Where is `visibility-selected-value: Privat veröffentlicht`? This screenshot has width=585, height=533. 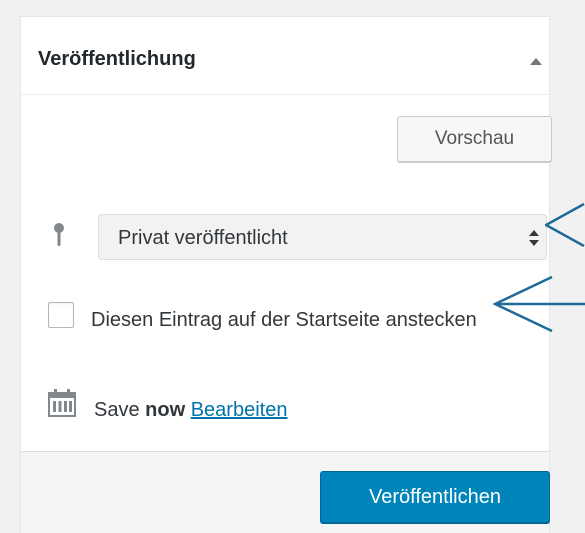 visibility-selected-value: Privat veröffentlicht is located at coordinates (203, 238).